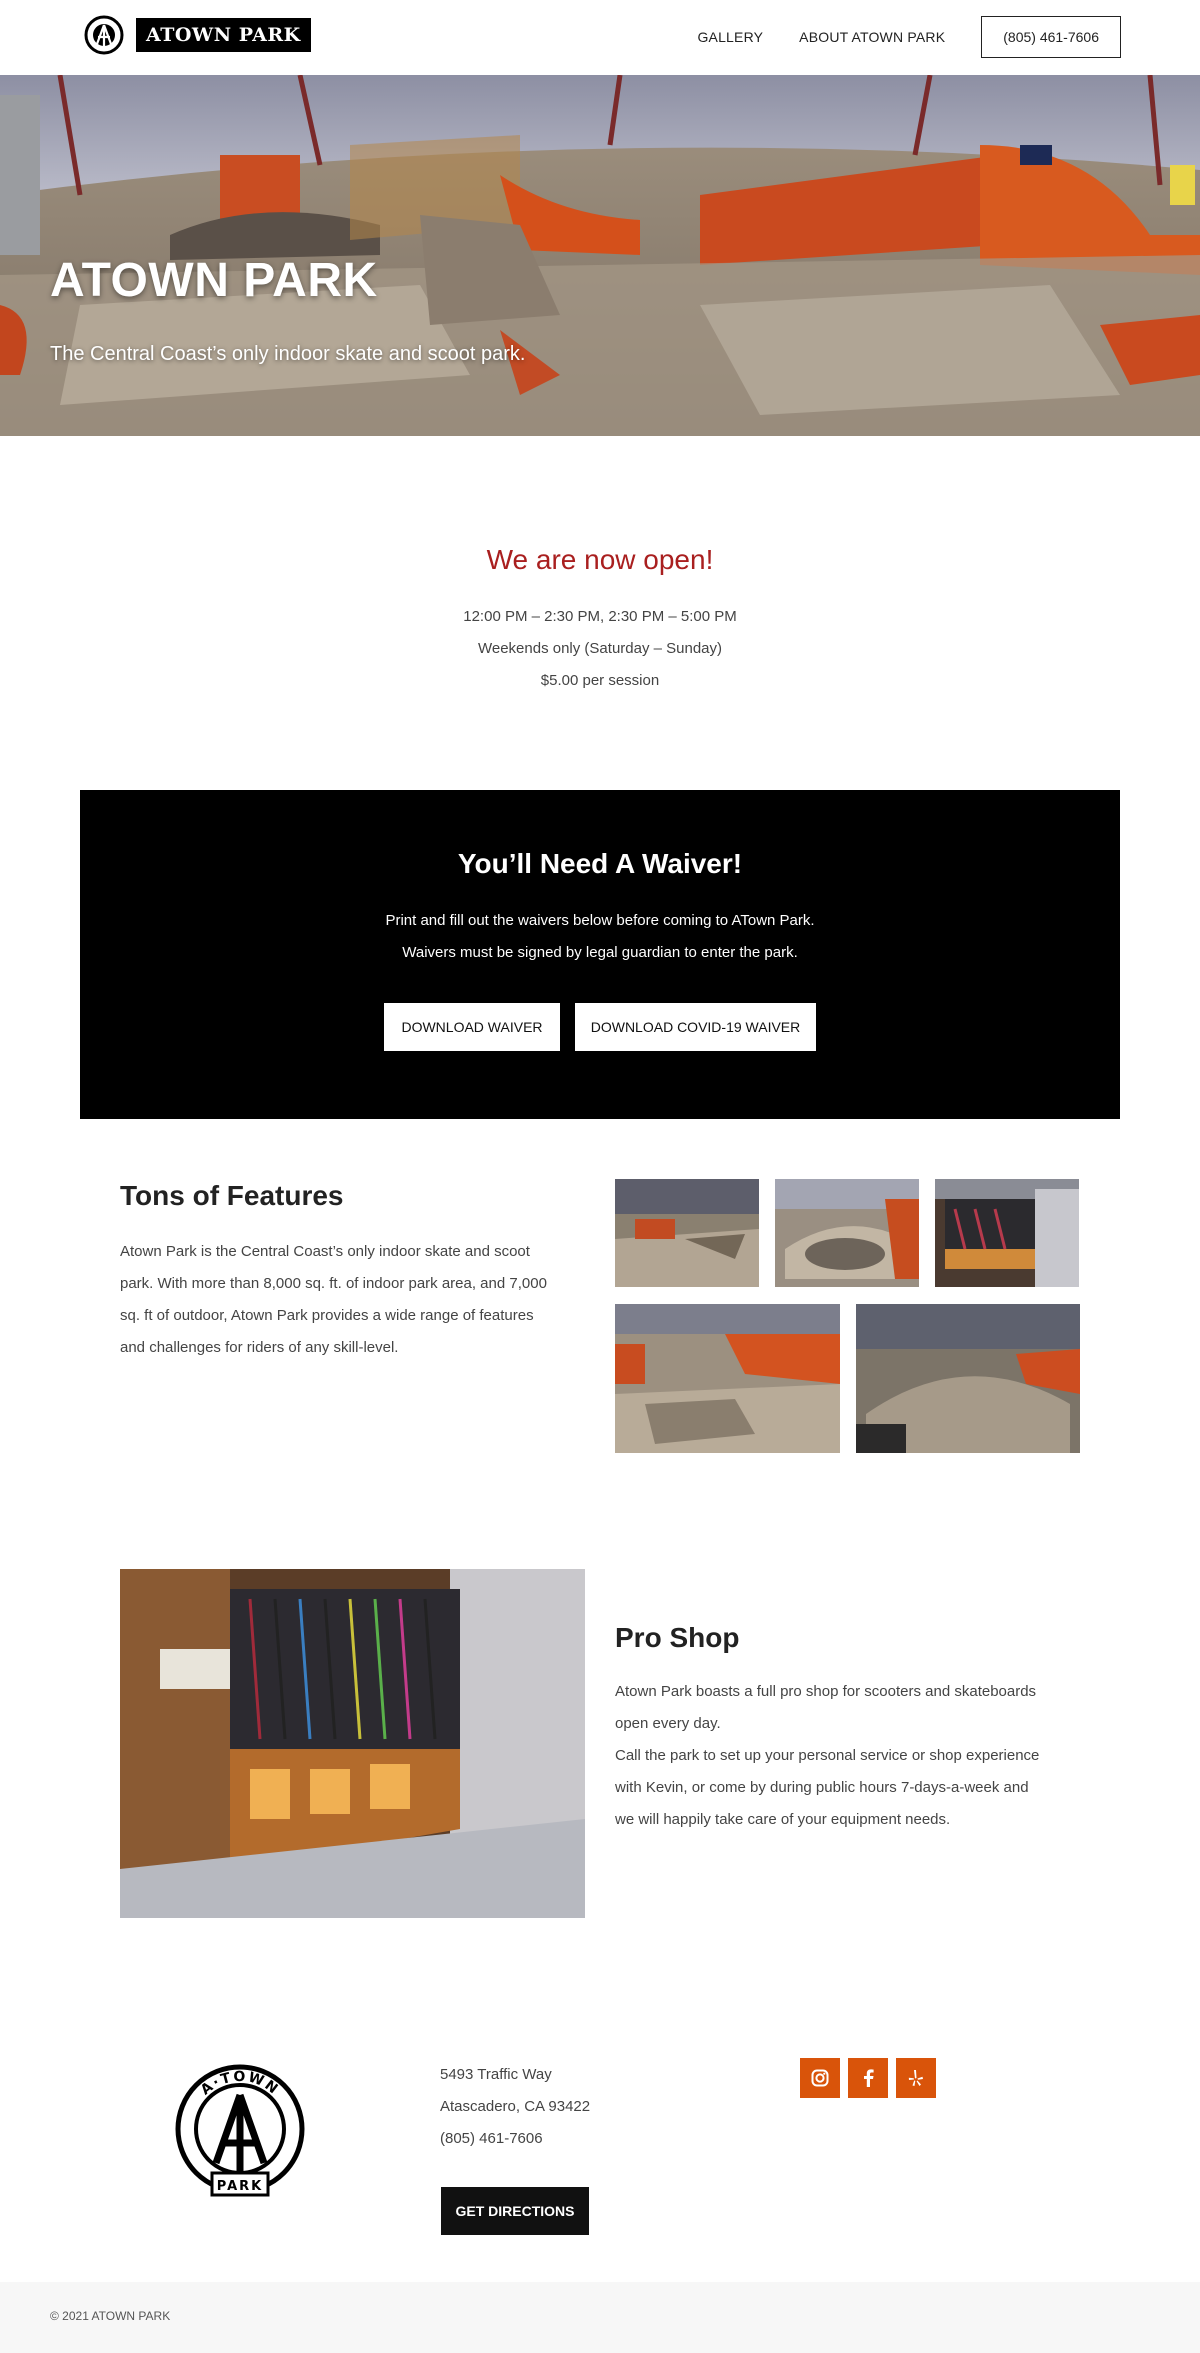 The width and height of the screenshot is (1200, 2353). Describe the element at coordinates (872, 37) in the screenshot. I see `nav-about: ABOUT ATOWN PARK` at that location.